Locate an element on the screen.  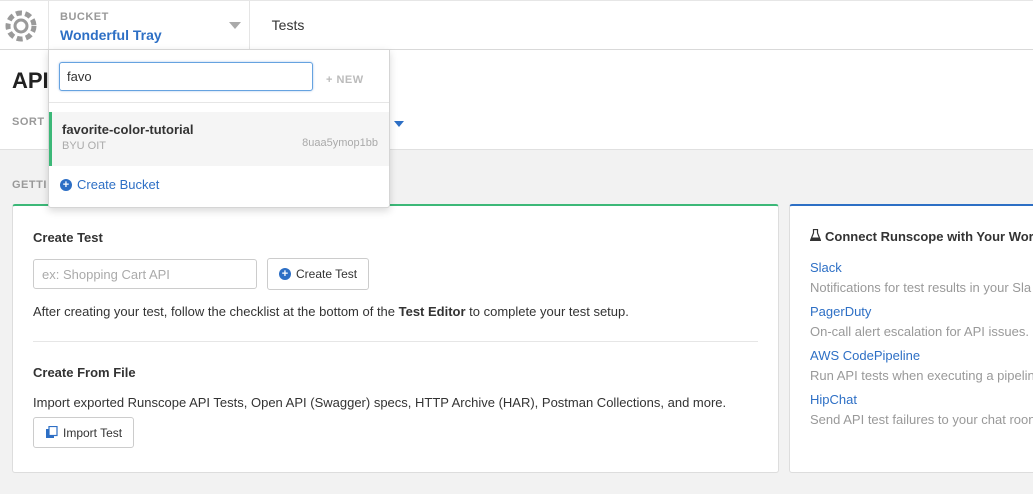
create-test-title: Create Test is located at coordinates (68, 237).